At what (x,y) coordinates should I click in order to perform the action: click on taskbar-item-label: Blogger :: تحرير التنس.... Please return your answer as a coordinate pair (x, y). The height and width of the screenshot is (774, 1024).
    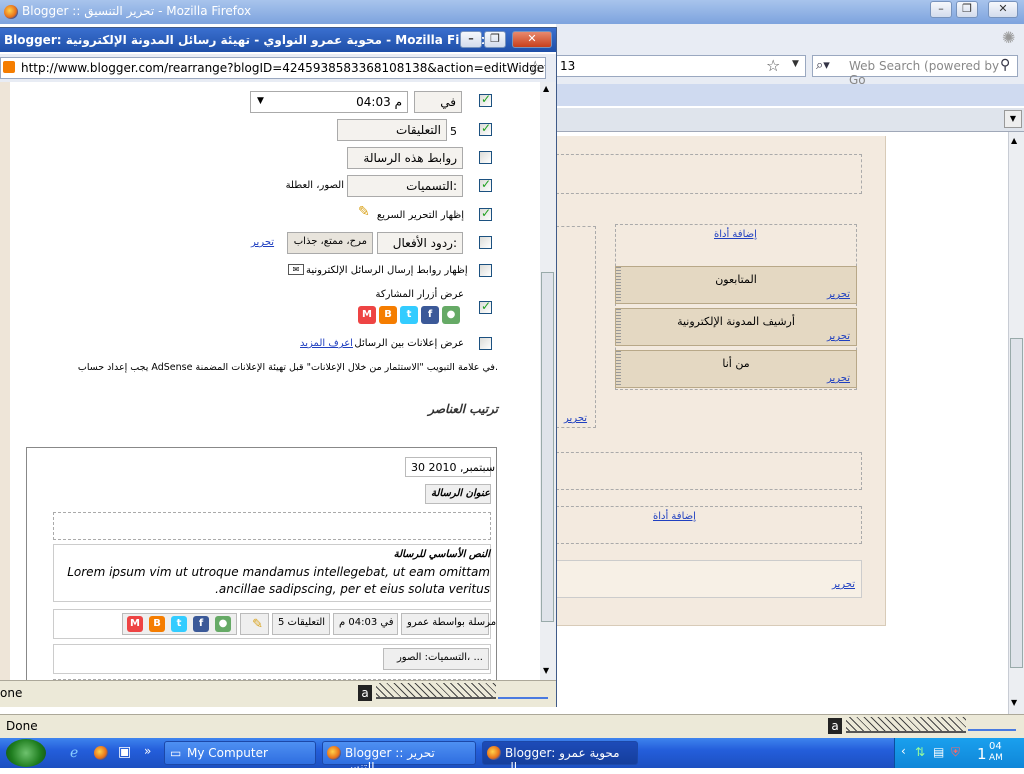
    Looking at the image, I should click on (390, 760).